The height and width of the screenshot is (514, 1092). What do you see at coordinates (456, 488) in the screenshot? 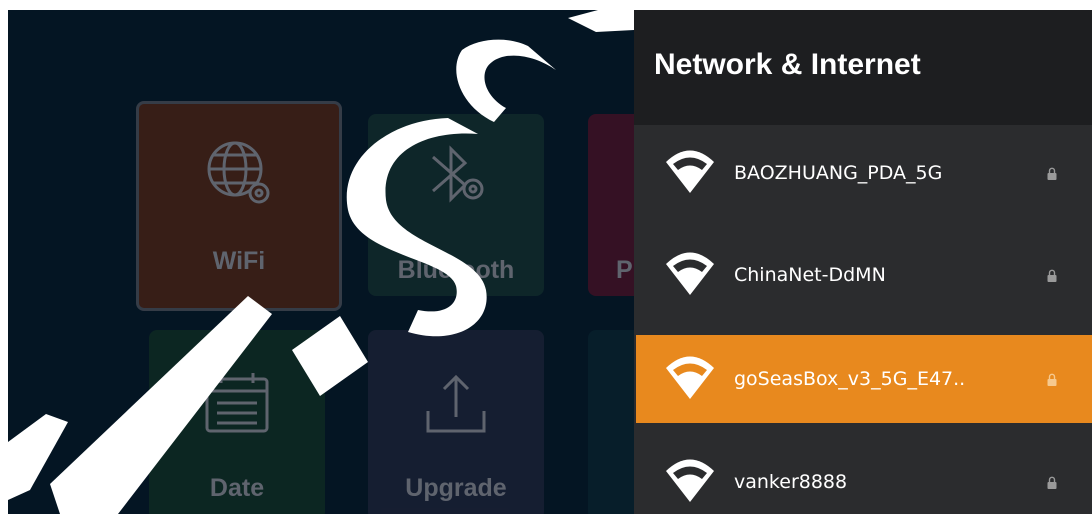
I see `tile-label: Upgrade` at bounding box center [456, 488].